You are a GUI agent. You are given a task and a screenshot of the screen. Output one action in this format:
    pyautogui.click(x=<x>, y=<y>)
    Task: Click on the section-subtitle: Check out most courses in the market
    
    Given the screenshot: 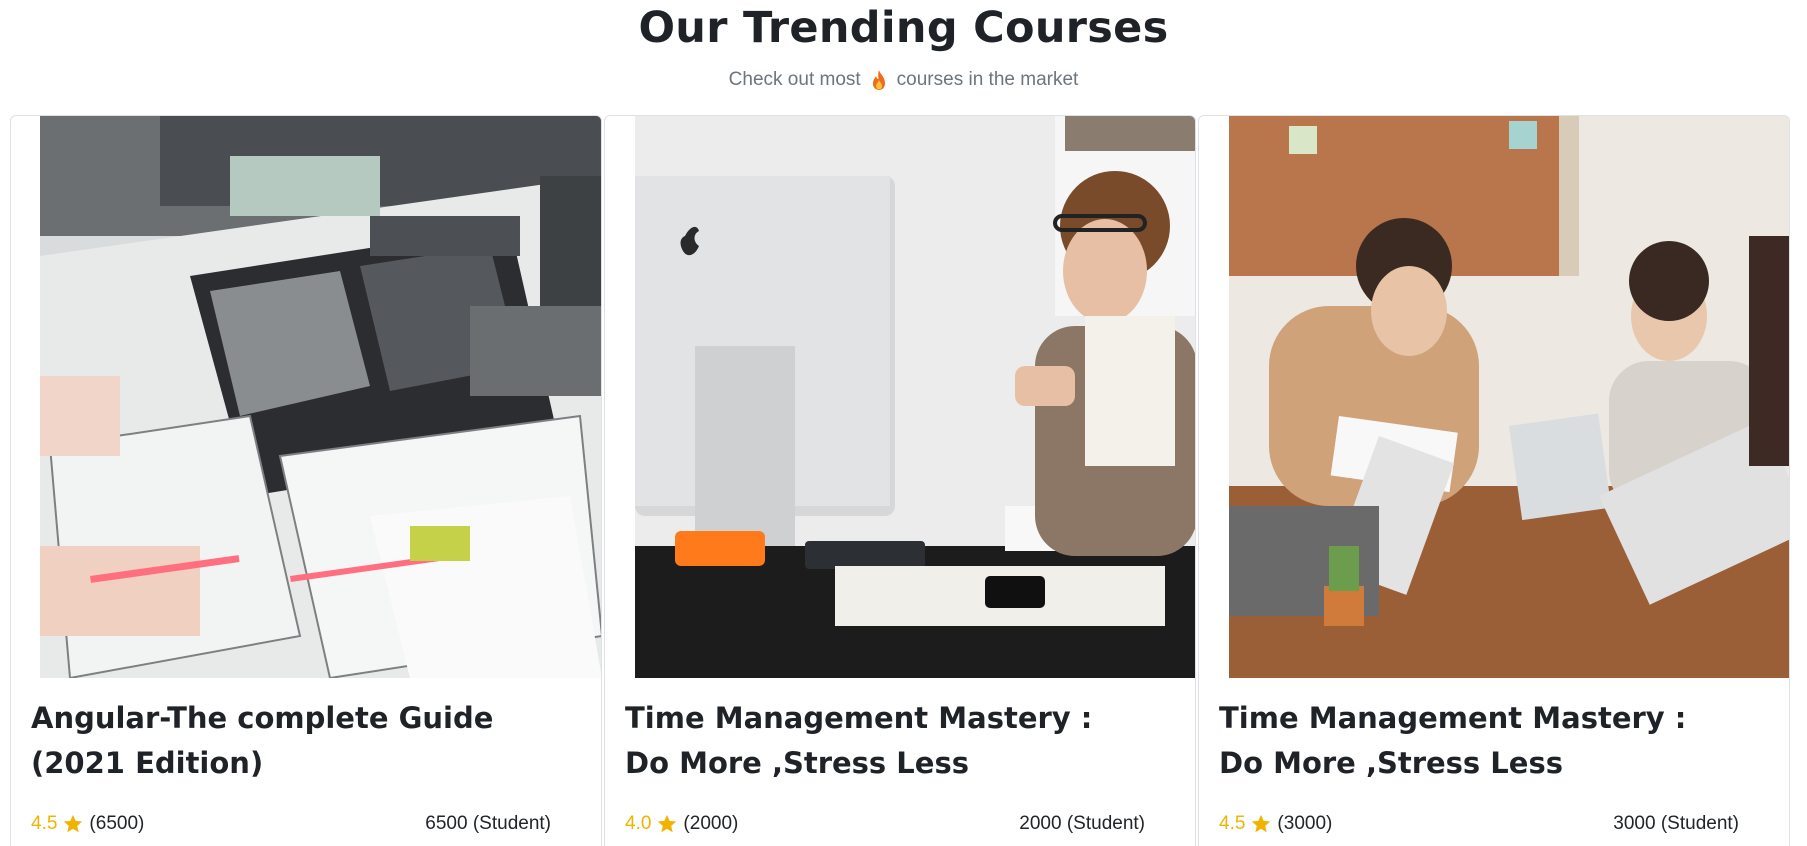 What is the action you would take?
    pyautogui.click(x=903, y=80)
    